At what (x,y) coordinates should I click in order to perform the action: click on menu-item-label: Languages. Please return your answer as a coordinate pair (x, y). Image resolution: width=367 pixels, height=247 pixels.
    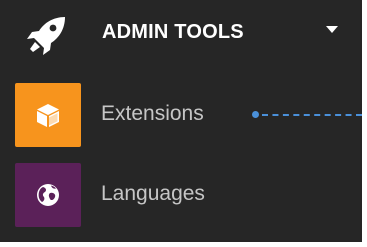
    Looking at the image, I should click on (153, 193).